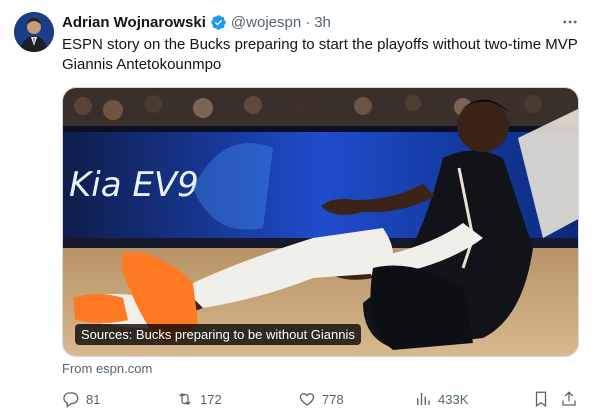  Describe the element at coordinates (185, 399) in the screenshot. I see `retweet-icon` at that location.